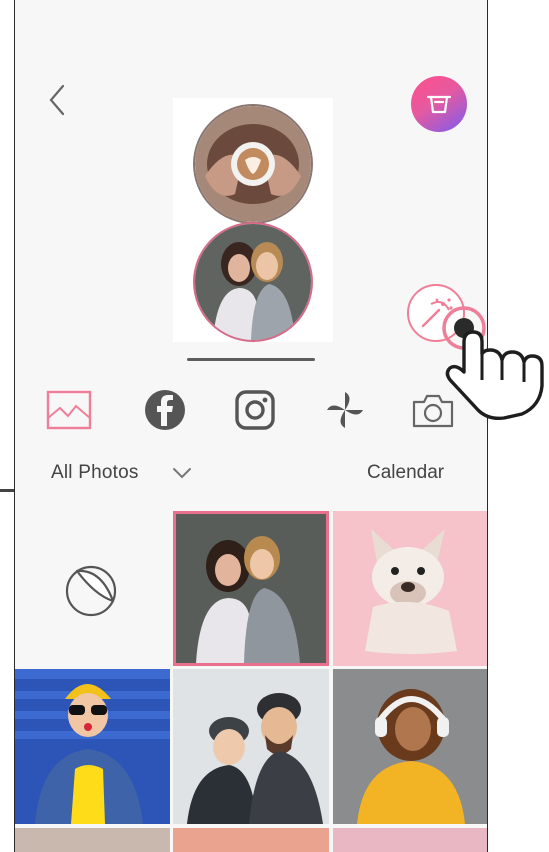 The width and height of the screenshot is (549, 852). I want to click on couple-winter-image, so click(251, 746).